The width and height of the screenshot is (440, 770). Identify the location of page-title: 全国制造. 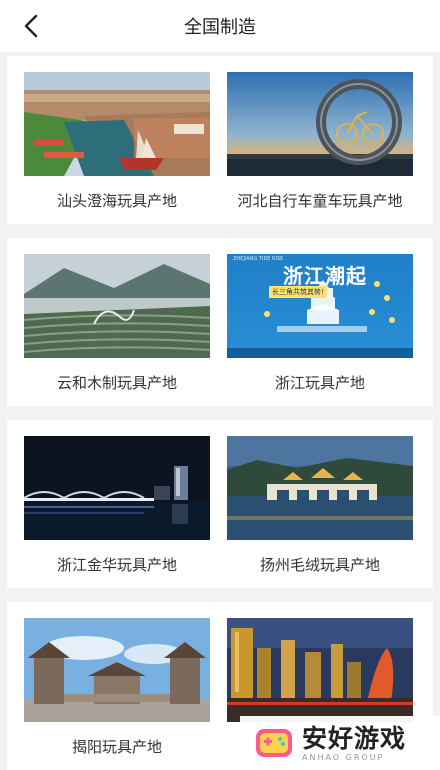
(220, 27).